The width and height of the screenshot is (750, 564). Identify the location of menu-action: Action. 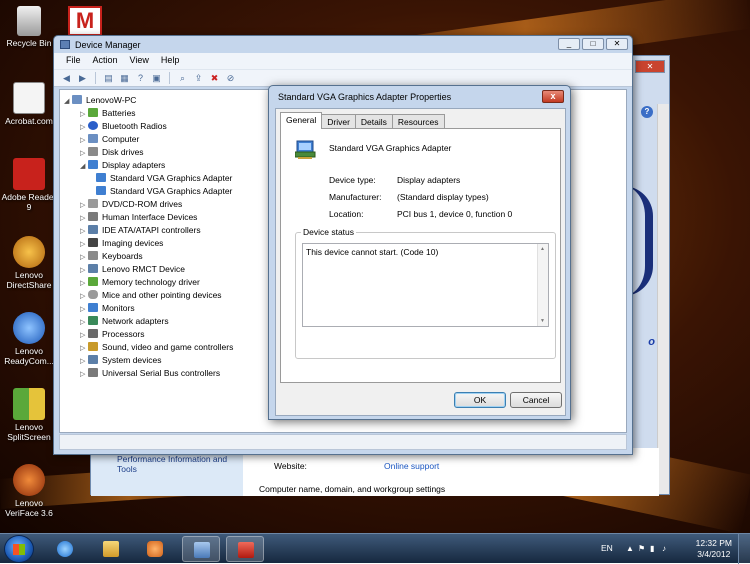
(105, 61).